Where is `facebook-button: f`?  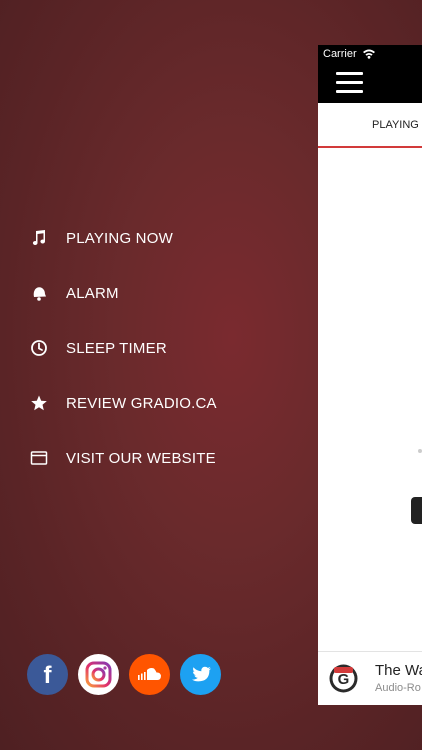
facebook-button: f is located at coordinates (47, 674).